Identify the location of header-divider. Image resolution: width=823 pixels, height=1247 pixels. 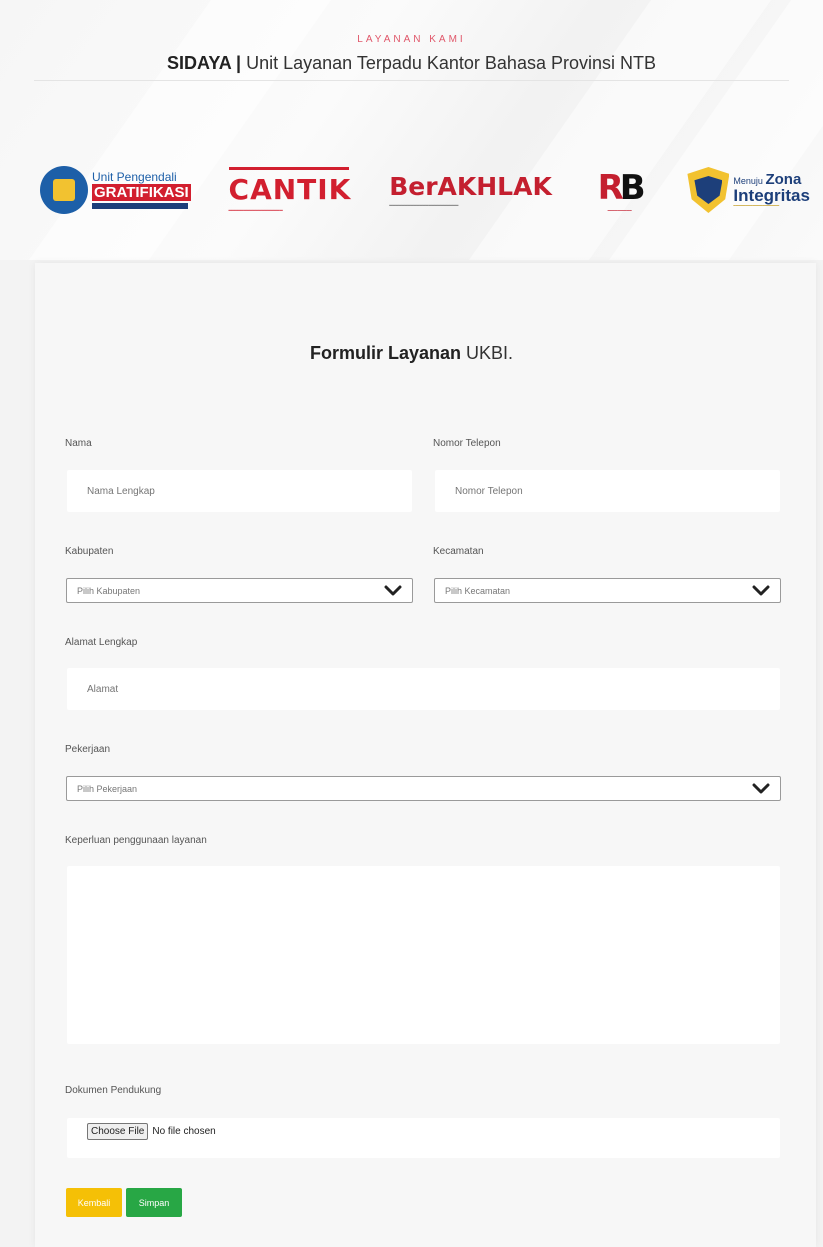
(411, 80).